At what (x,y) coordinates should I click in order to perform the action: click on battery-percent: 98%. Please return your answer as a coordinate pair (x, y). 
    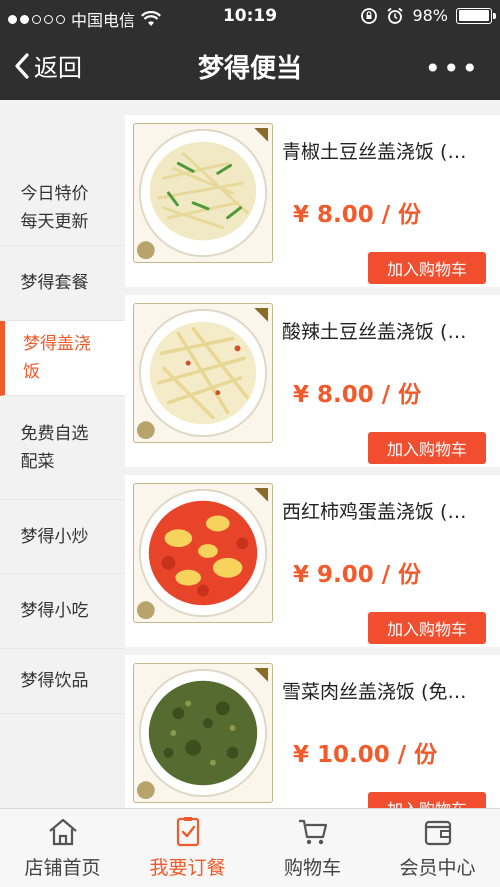
    Looking at the image, I should click on (430, 15).